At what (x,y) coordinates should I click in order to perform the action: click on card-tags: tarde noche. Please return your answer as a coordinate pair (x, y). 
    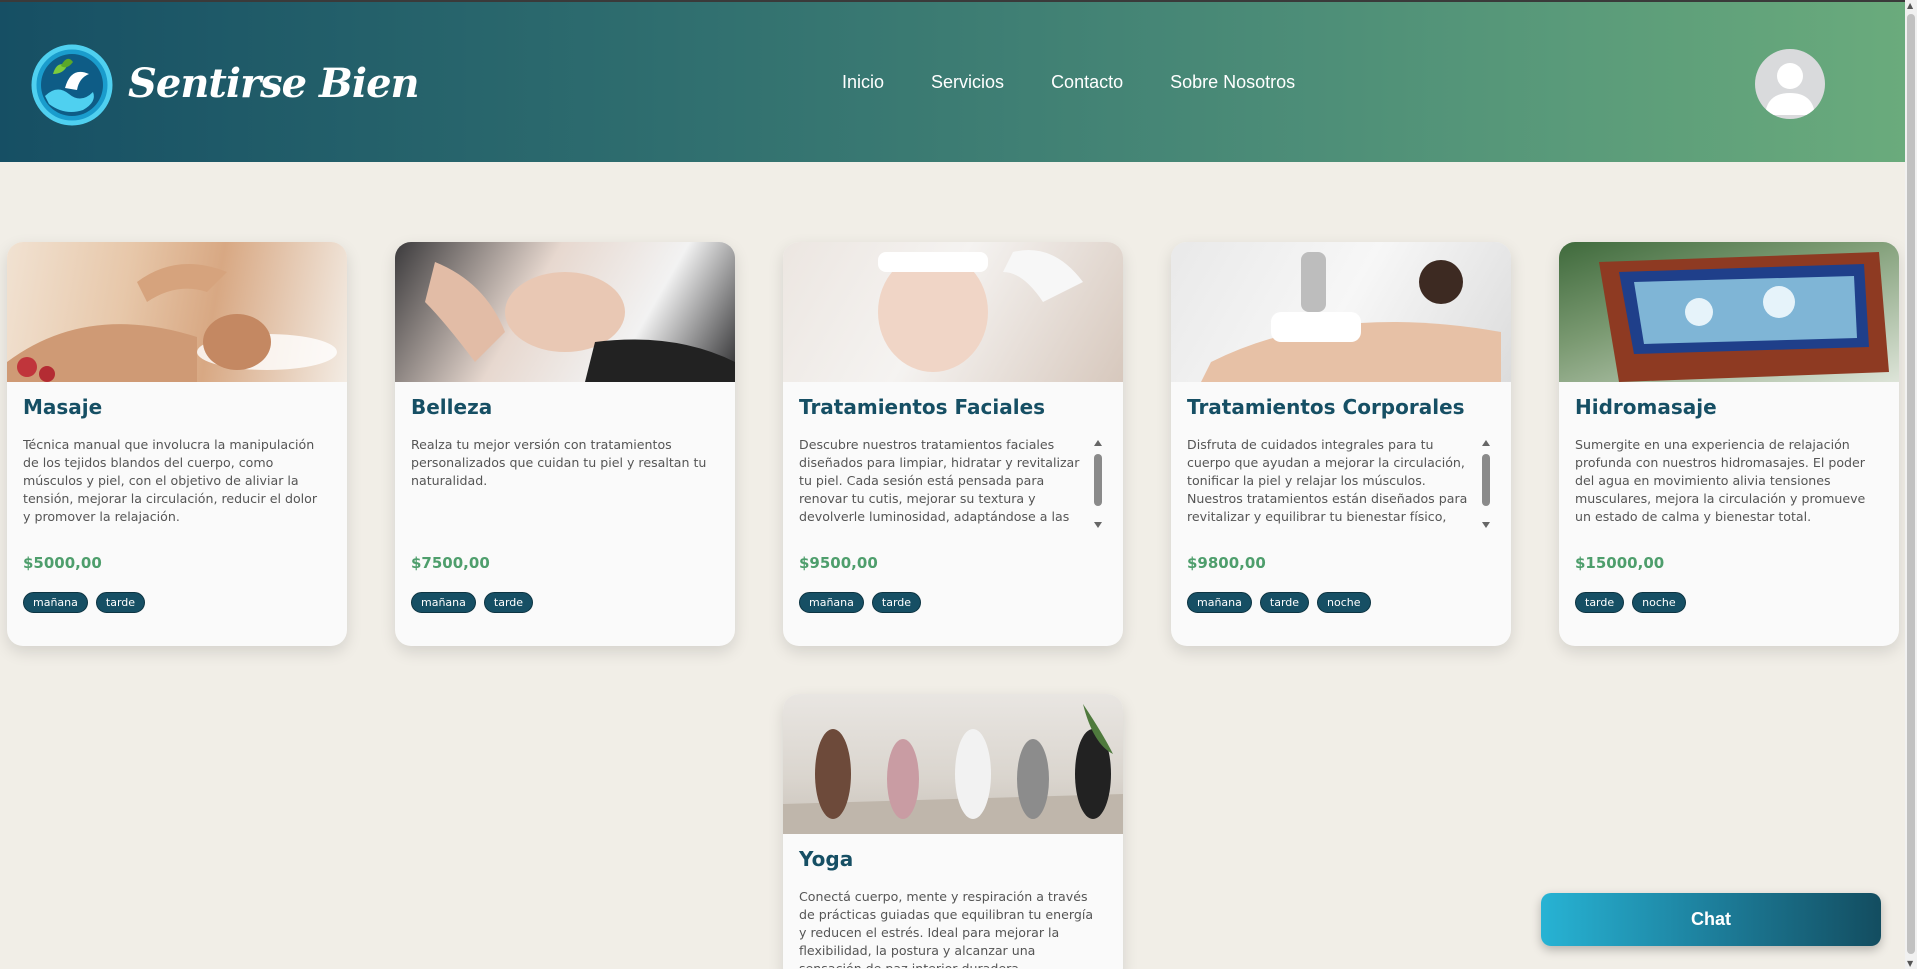
    Looking at the image, I should click on (1630, 602).